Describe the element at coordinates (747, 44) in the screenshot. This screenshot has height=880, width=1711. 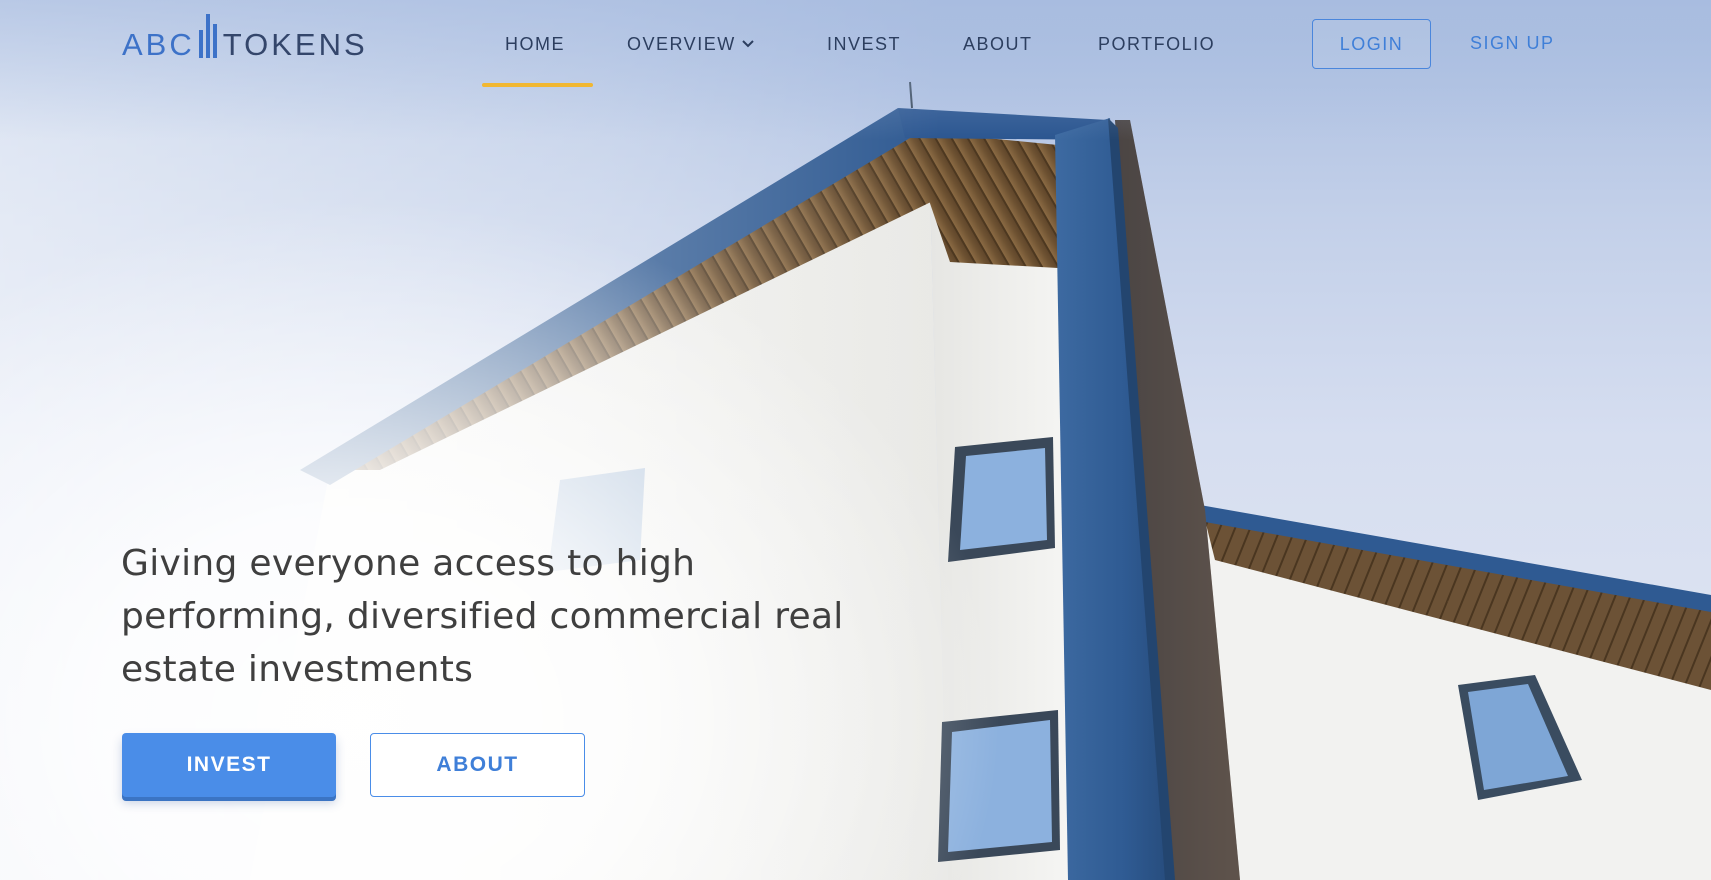
I see `chevron-down-icon` at that location.